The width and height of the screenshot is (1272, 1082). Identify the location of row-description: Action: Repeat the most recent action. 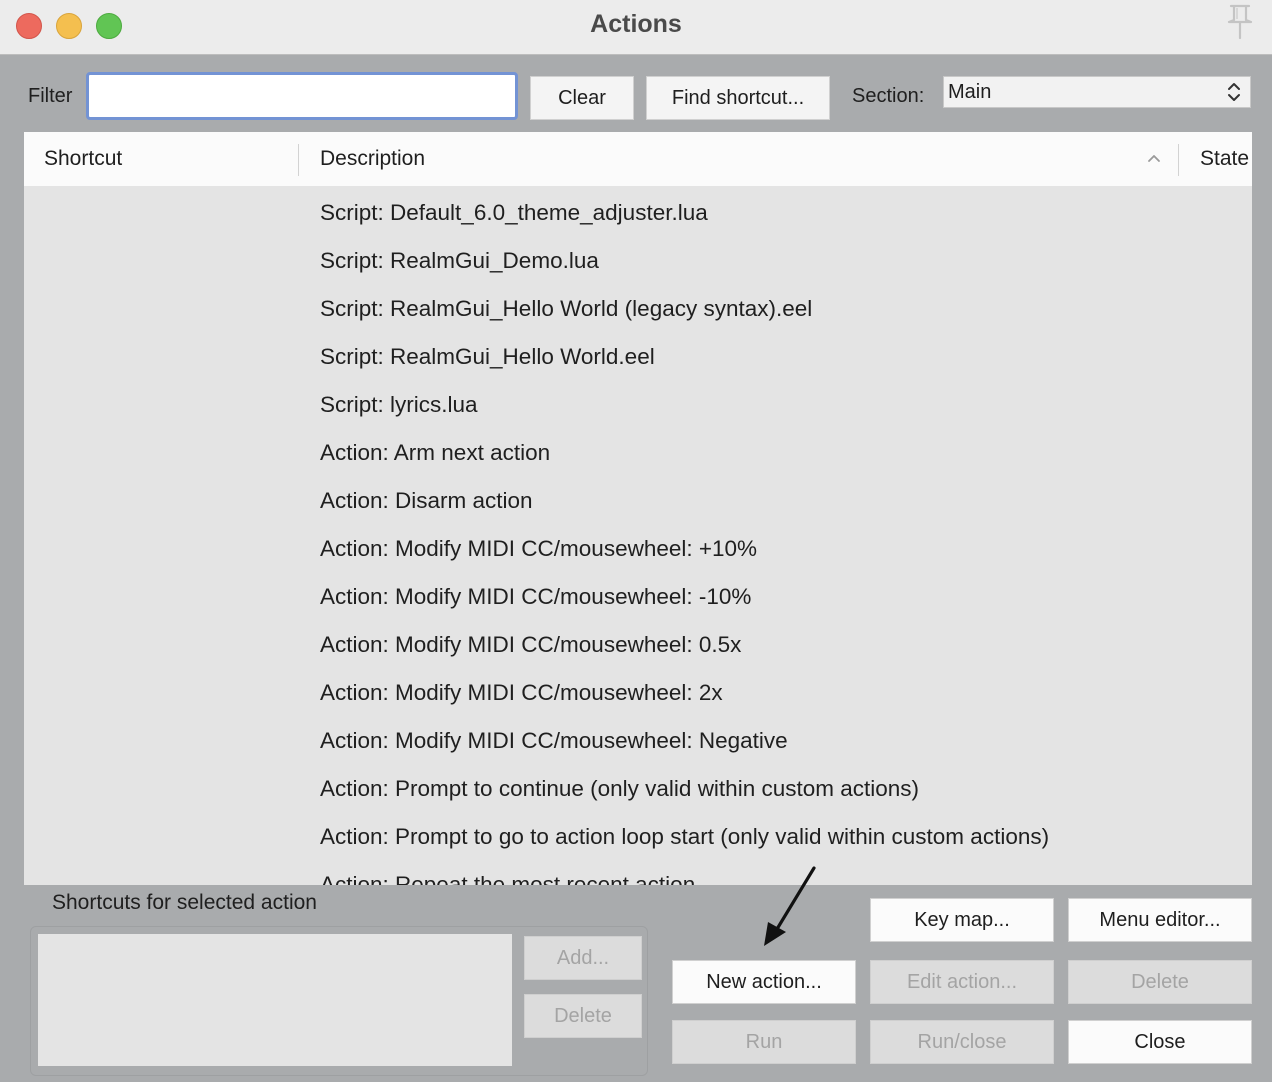
(508, 878).